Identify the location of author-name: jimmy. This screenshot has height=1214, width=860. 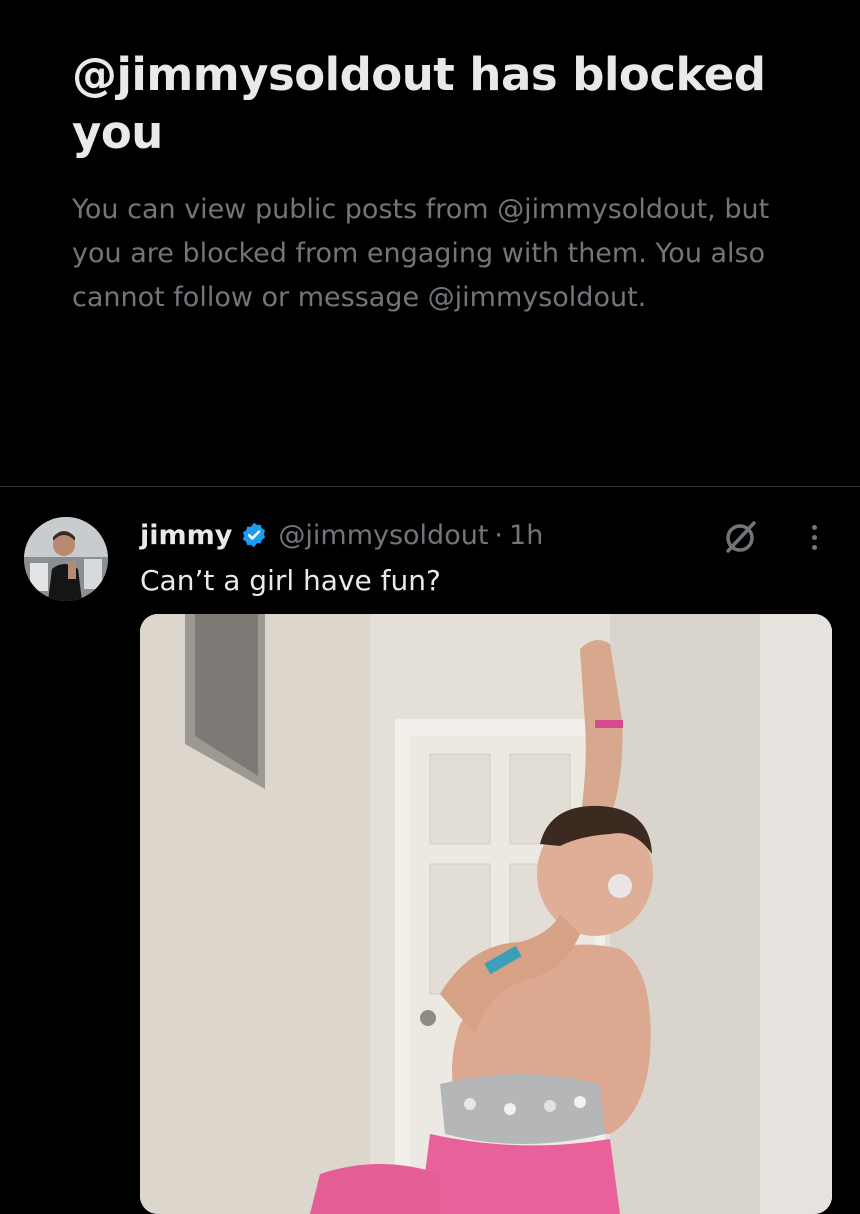
(186, 535).